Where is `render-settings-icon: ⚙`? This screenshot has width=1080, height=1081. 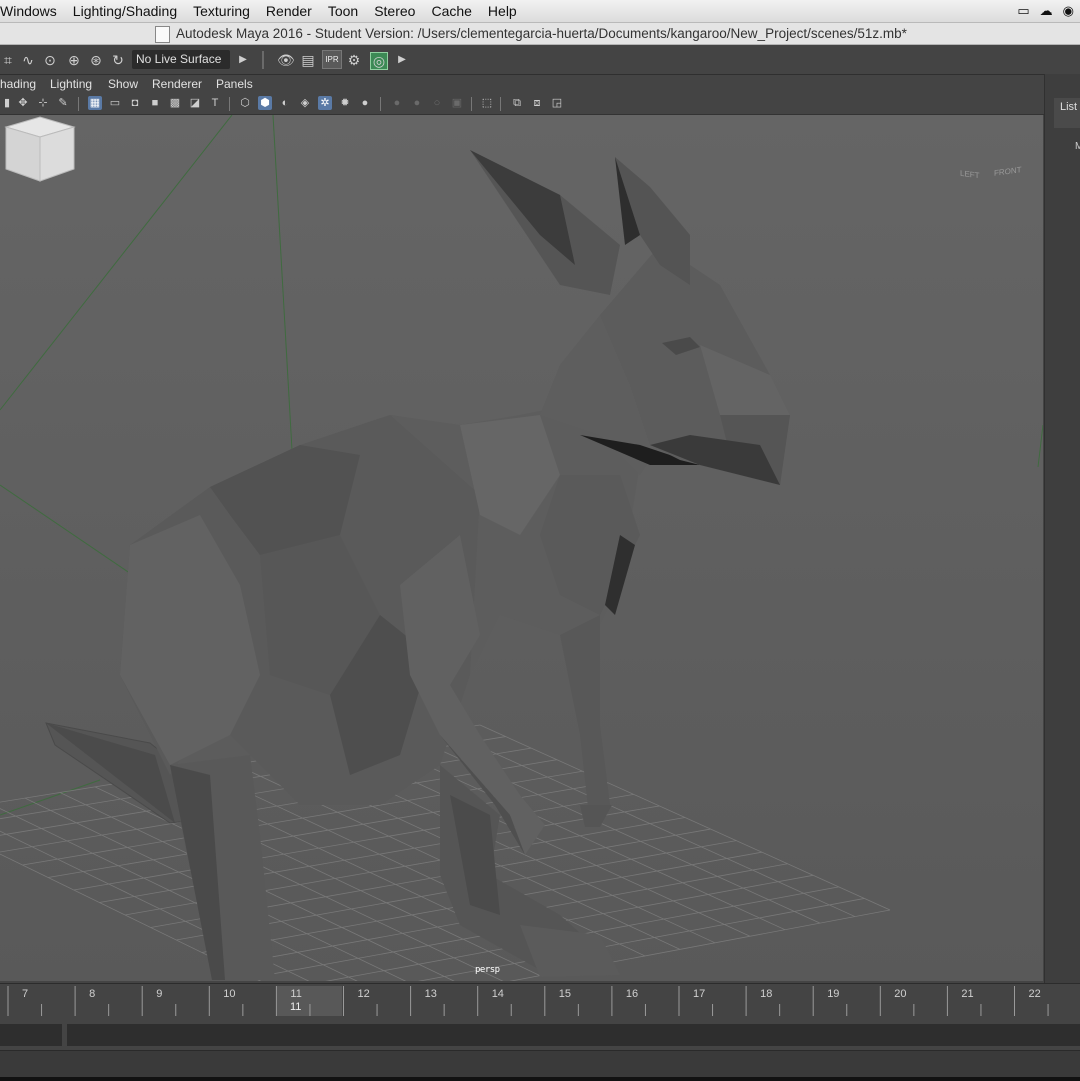 render-settings-icon: ⚙ is located at coordinates (354, 60).